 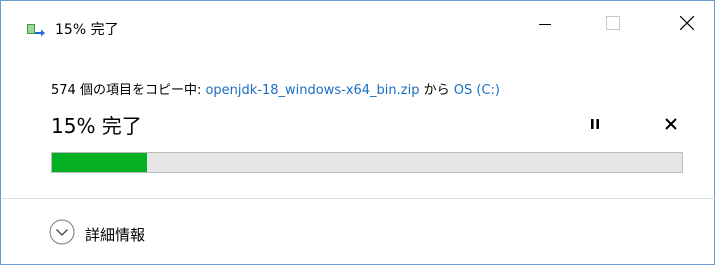 I want to click on destination-link: OS (C:), so click(x=477, y=90).